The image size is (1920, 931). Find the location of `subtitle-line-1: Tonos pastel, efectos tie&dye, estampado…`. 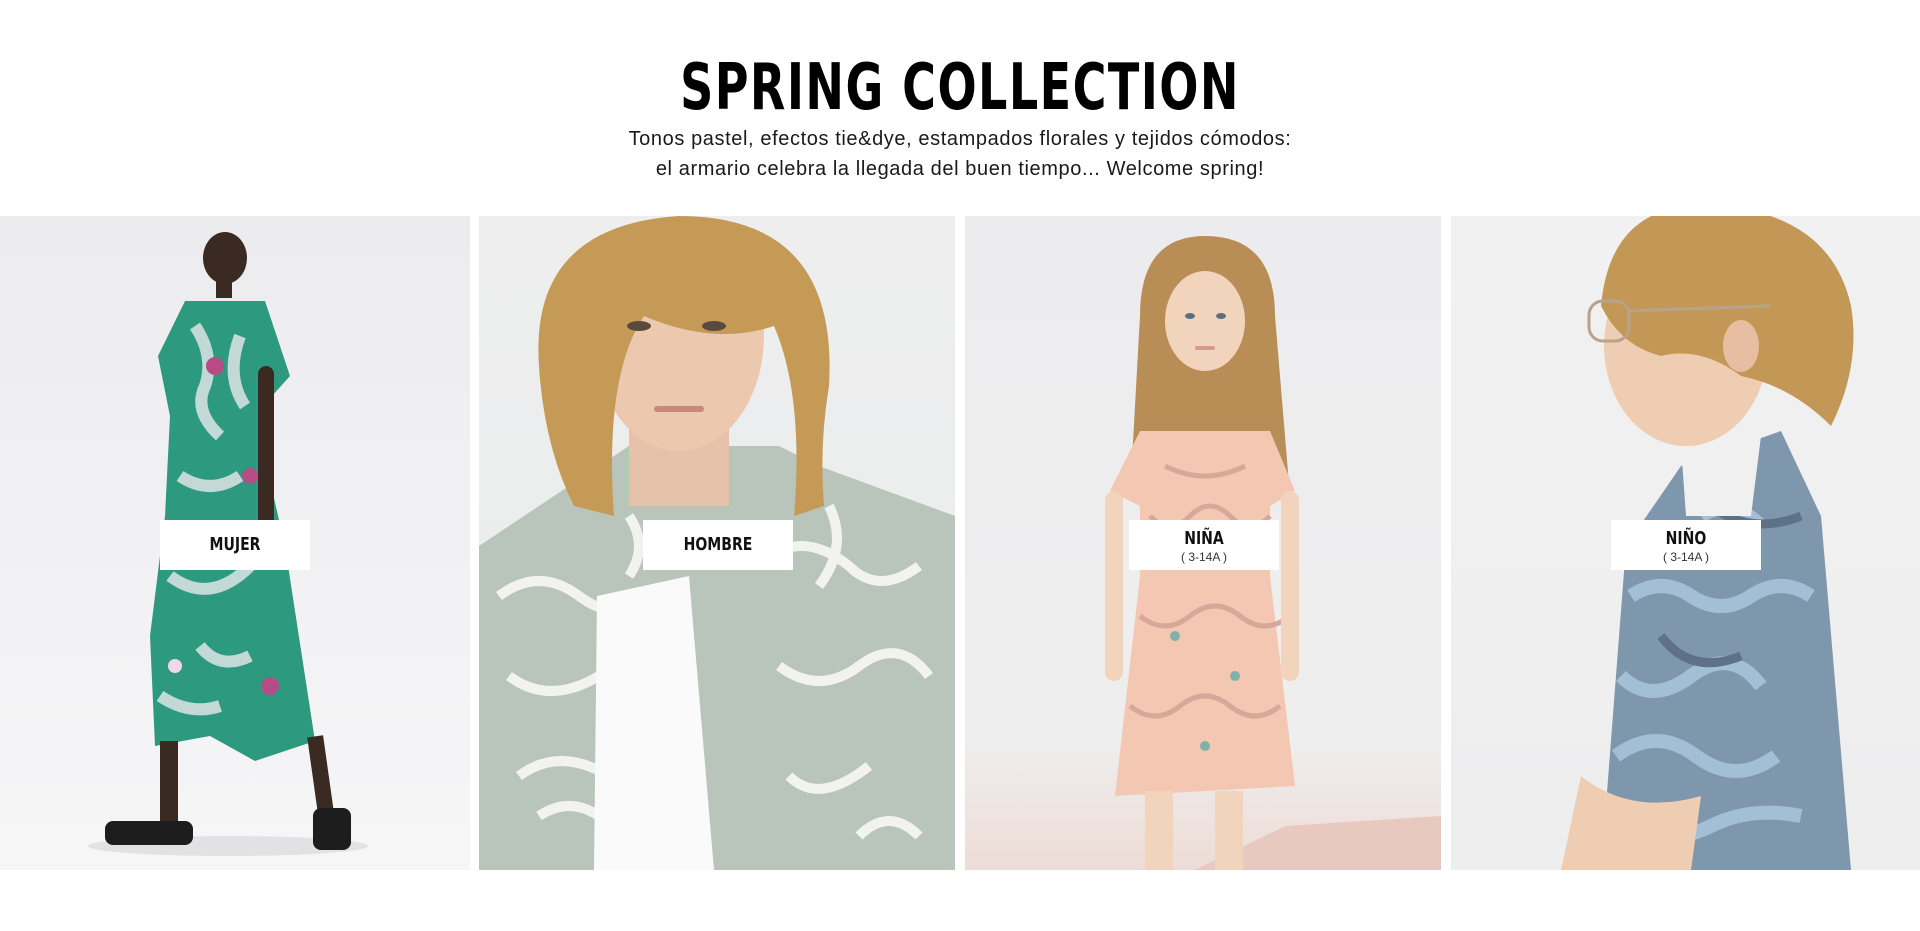

subtitle-line-1: Tonos pastel, efectos tie&dye, estampado… is located at coordinates (960, 139).